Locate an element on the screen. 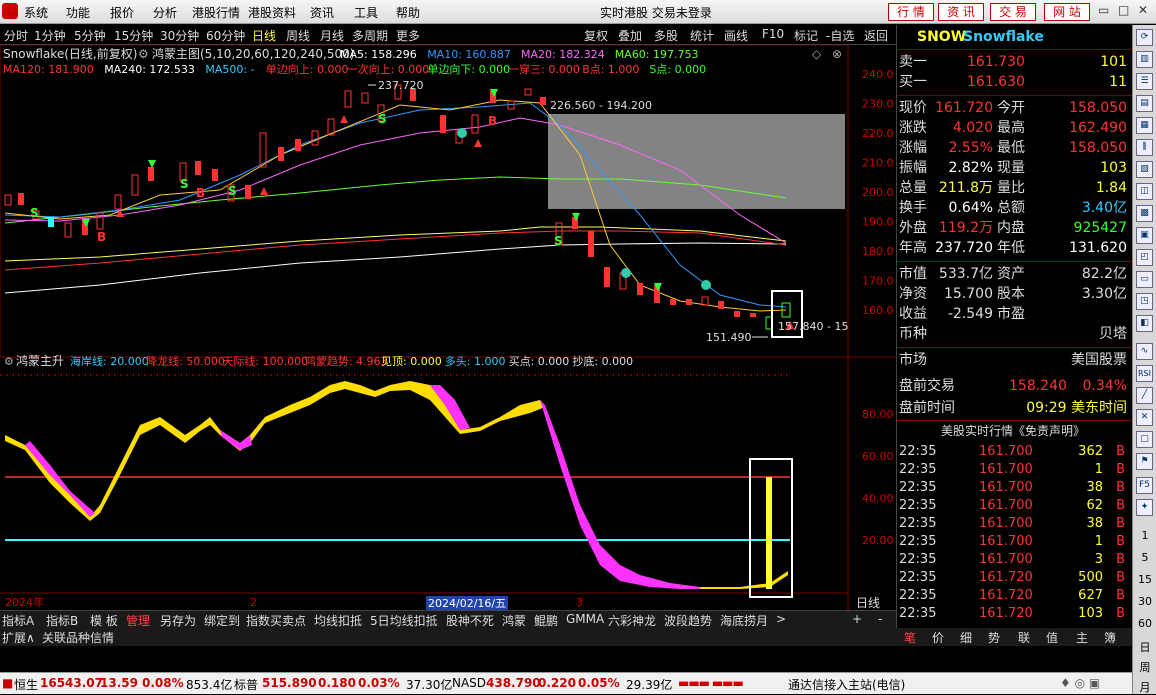  sub-settings-icon: ⚙ is located at coordinates (9, 361).